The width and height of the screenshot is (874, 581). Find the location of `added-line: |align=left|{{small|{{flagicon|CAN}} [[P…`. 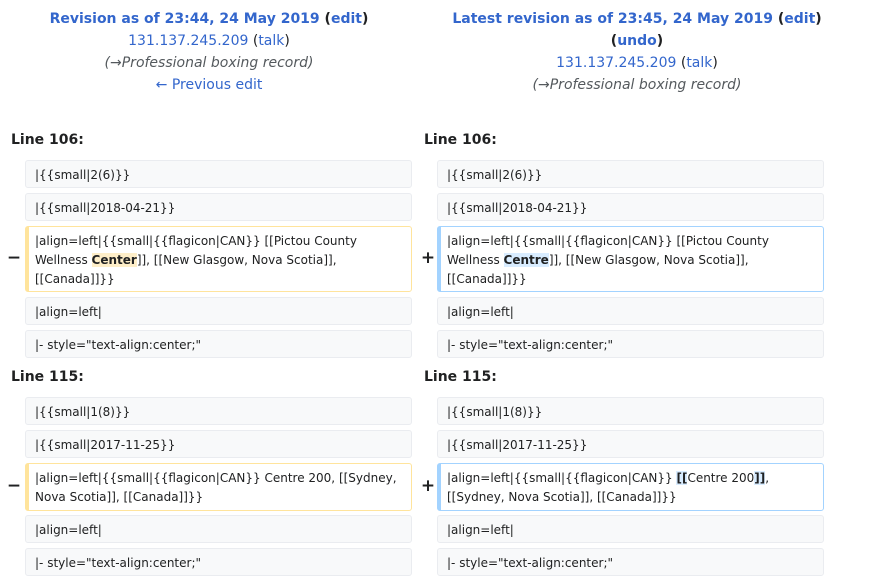

added-line: |align=left|{{small|{{flagicon|CAN}} [[P… is located at coordinates (630, 259).